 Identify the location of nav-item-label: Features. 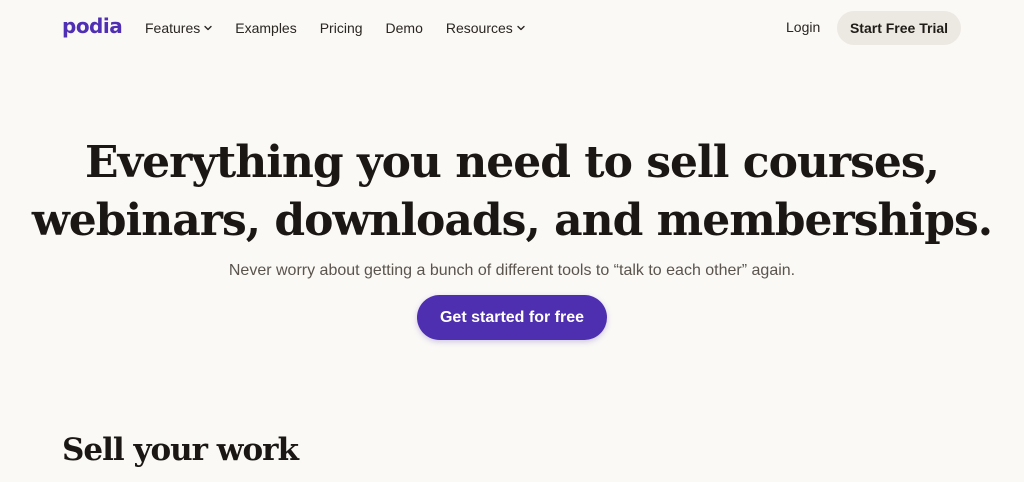
(173, 28).